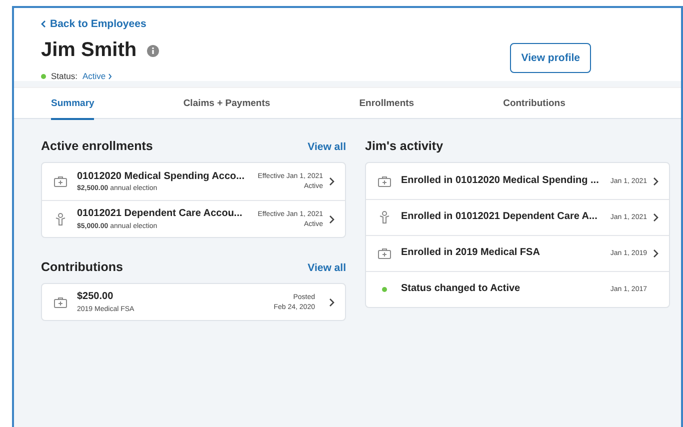  I want to click on status-label: Status:, so click(64, 76).